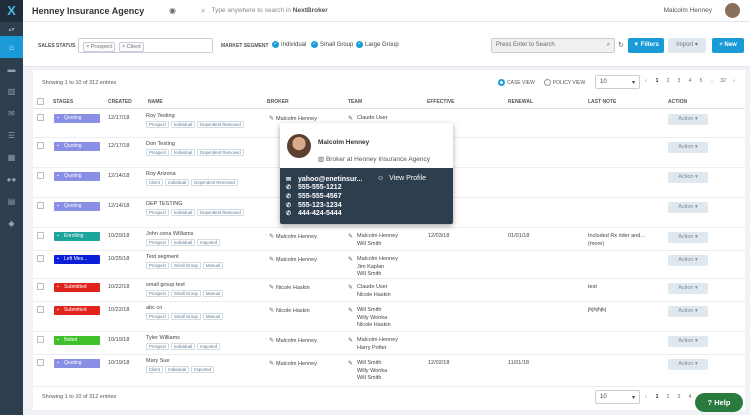 This screenshot has height=415, width=750. Describe the element at coordinates (646, 45) in the screenshot. I see `filters-button: ▼ Filters` at that location.